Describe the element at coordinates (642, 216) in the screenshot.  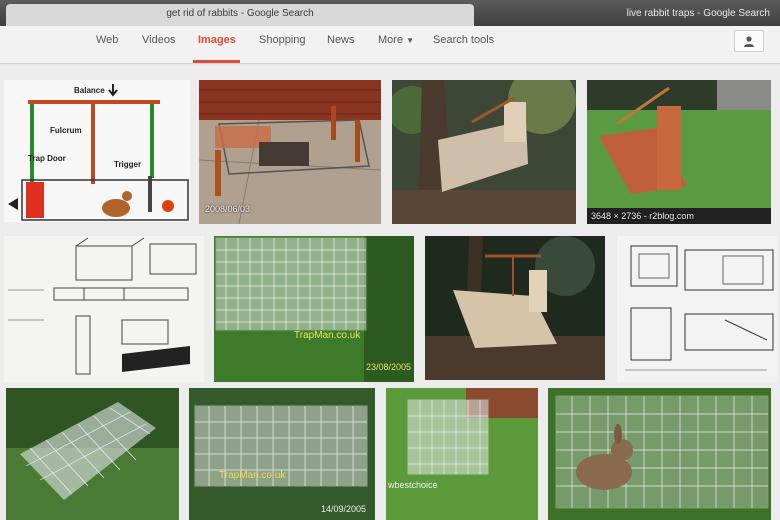
I see `result-dimensions-label: 3648 × 2736 - r2blog.com` at that location.